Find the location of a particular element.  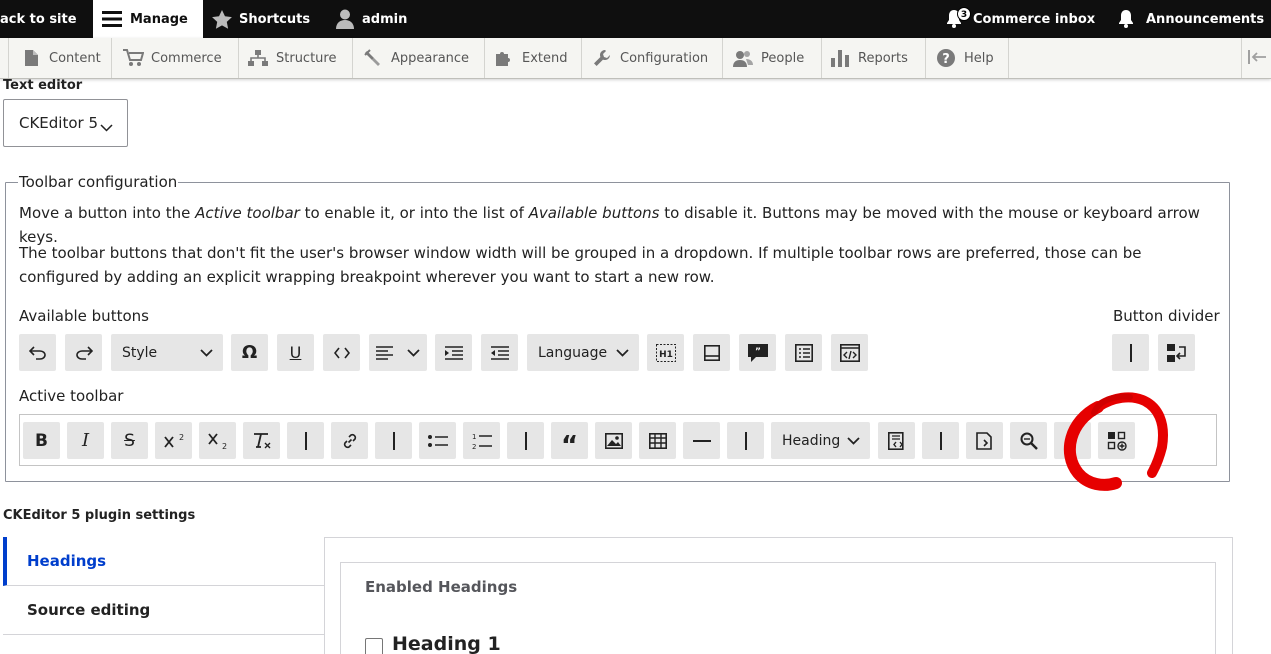

alignment-dropdown-button is located at coordinates (398, 352).